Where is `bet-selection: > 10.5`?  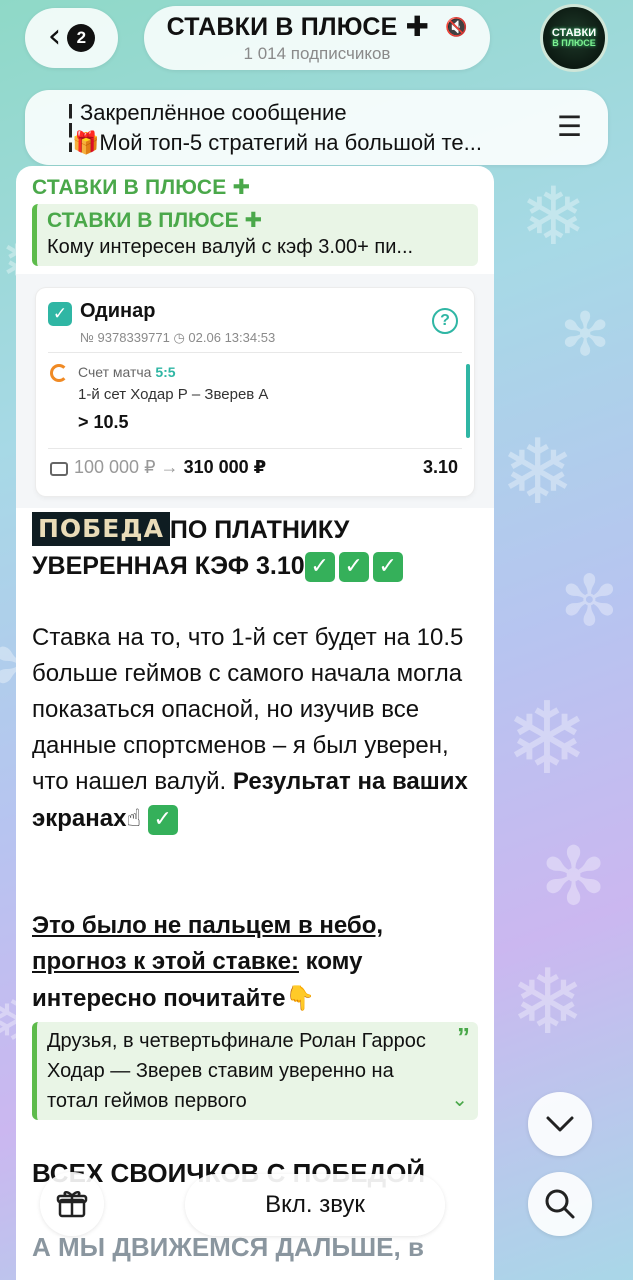
bet-selection: > 10.5 is located at coordinates (103, 422).